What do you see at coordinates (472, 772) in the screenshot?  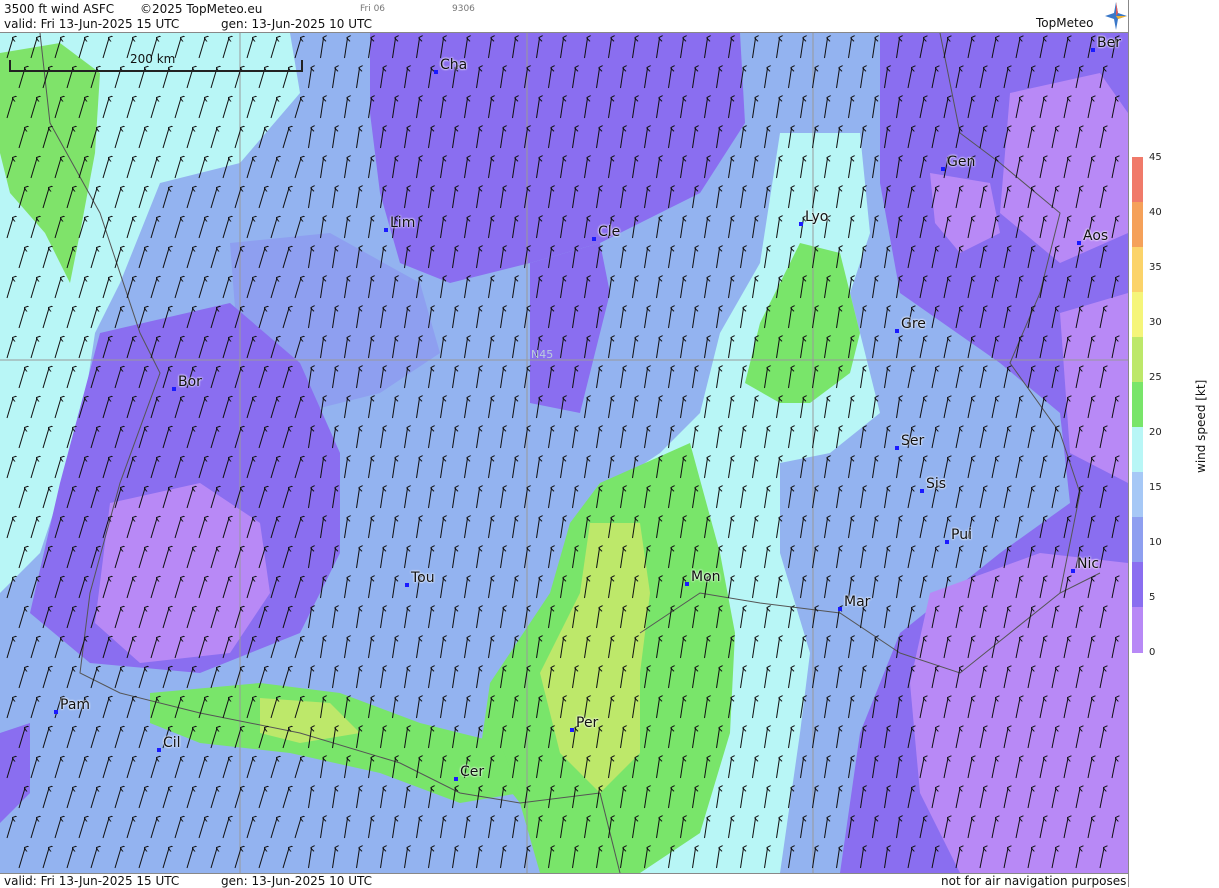 I see `city-label: Cer` at bounding box center [472, 772].